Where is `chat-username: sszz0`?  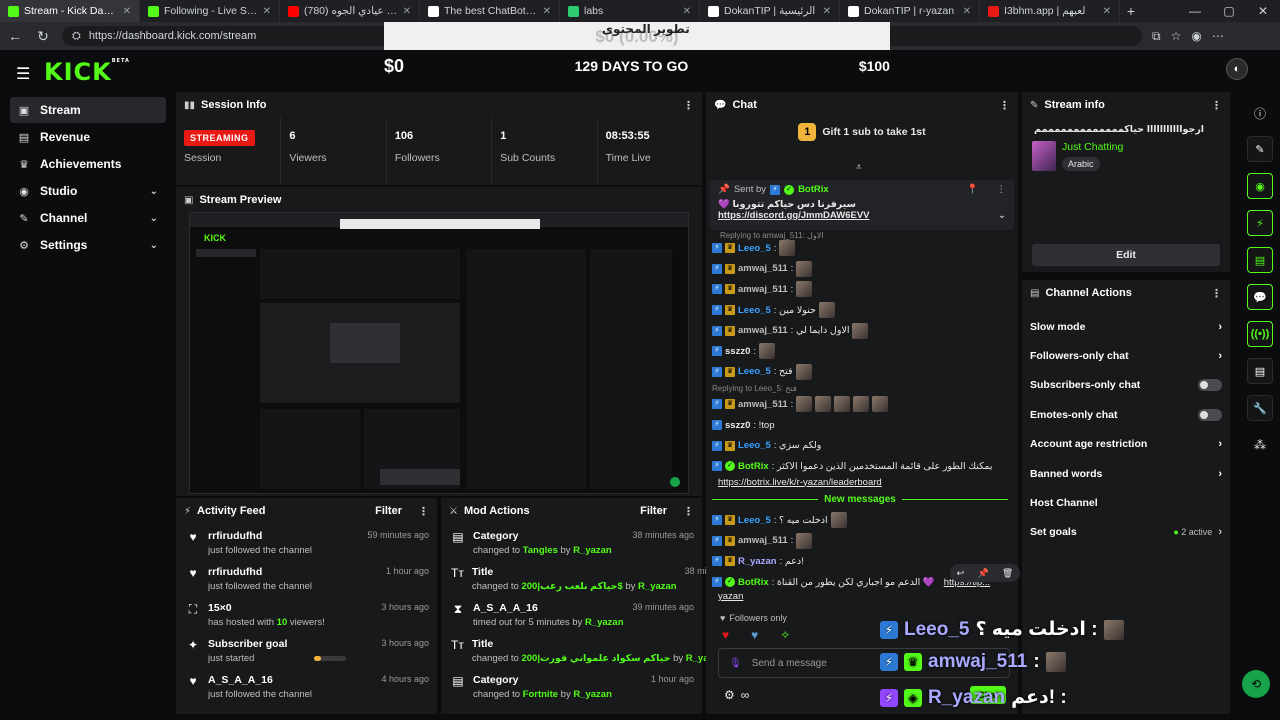 chat-username: sszz0 is located at coordinates (737, 425).